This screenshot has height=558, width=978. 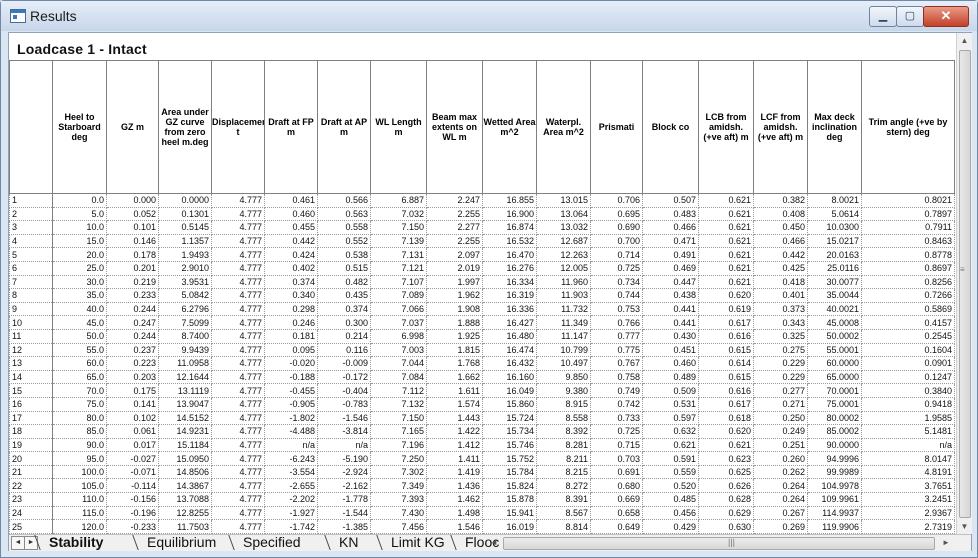 I want to click on table-cell: 0.408, so click(x=780, y=214).